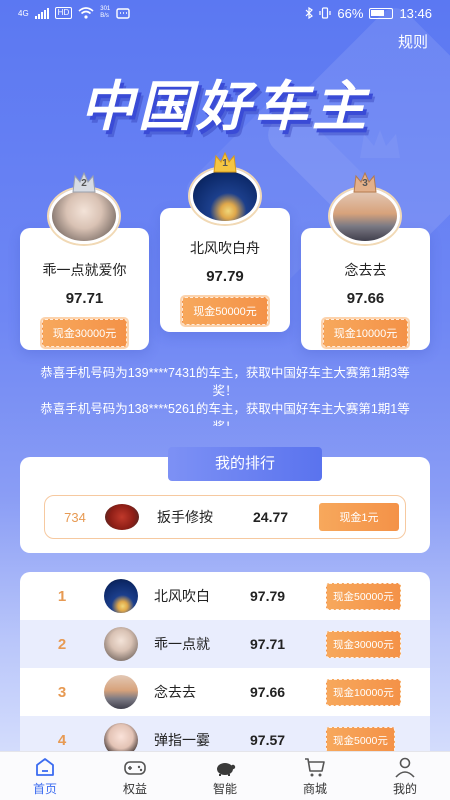 The image size is (450, 800). Describe the element at coordinates (225, 276) in the screenshot. I see `podium-score: 97.79` at that location.